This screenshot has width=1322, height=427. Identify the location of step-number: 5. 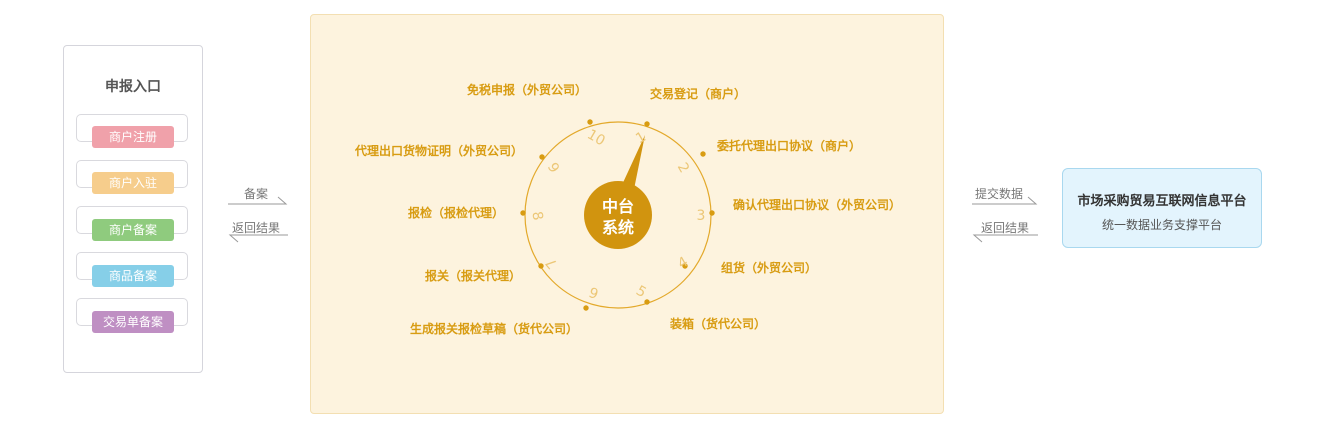
(641, 292).